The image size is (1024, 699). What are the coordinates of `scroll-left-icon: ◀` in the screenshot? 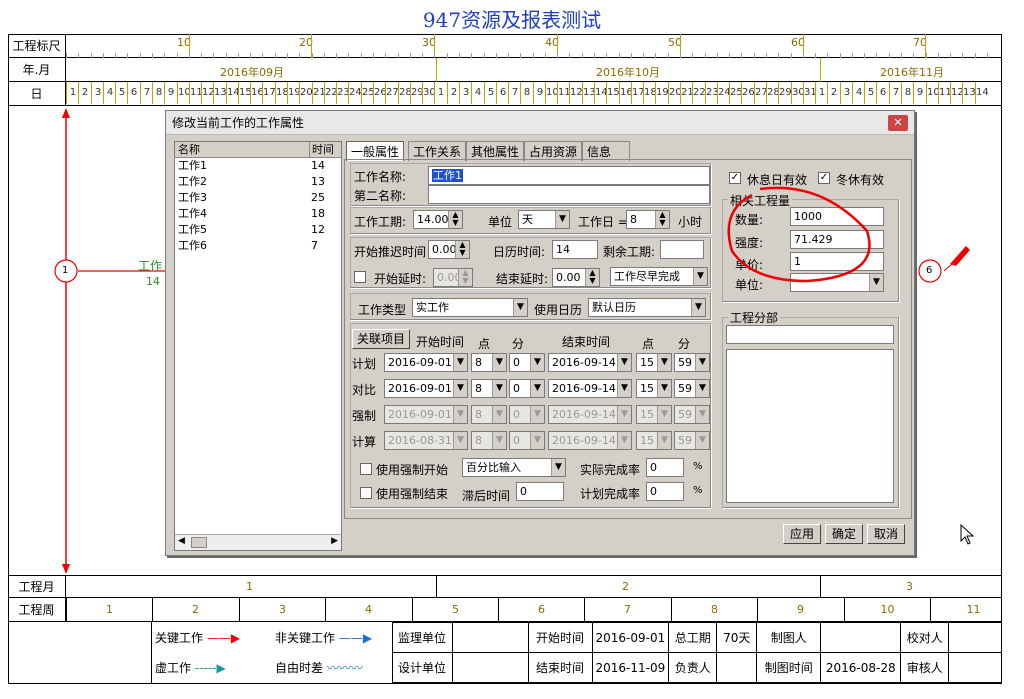 It's located at (181, 541).